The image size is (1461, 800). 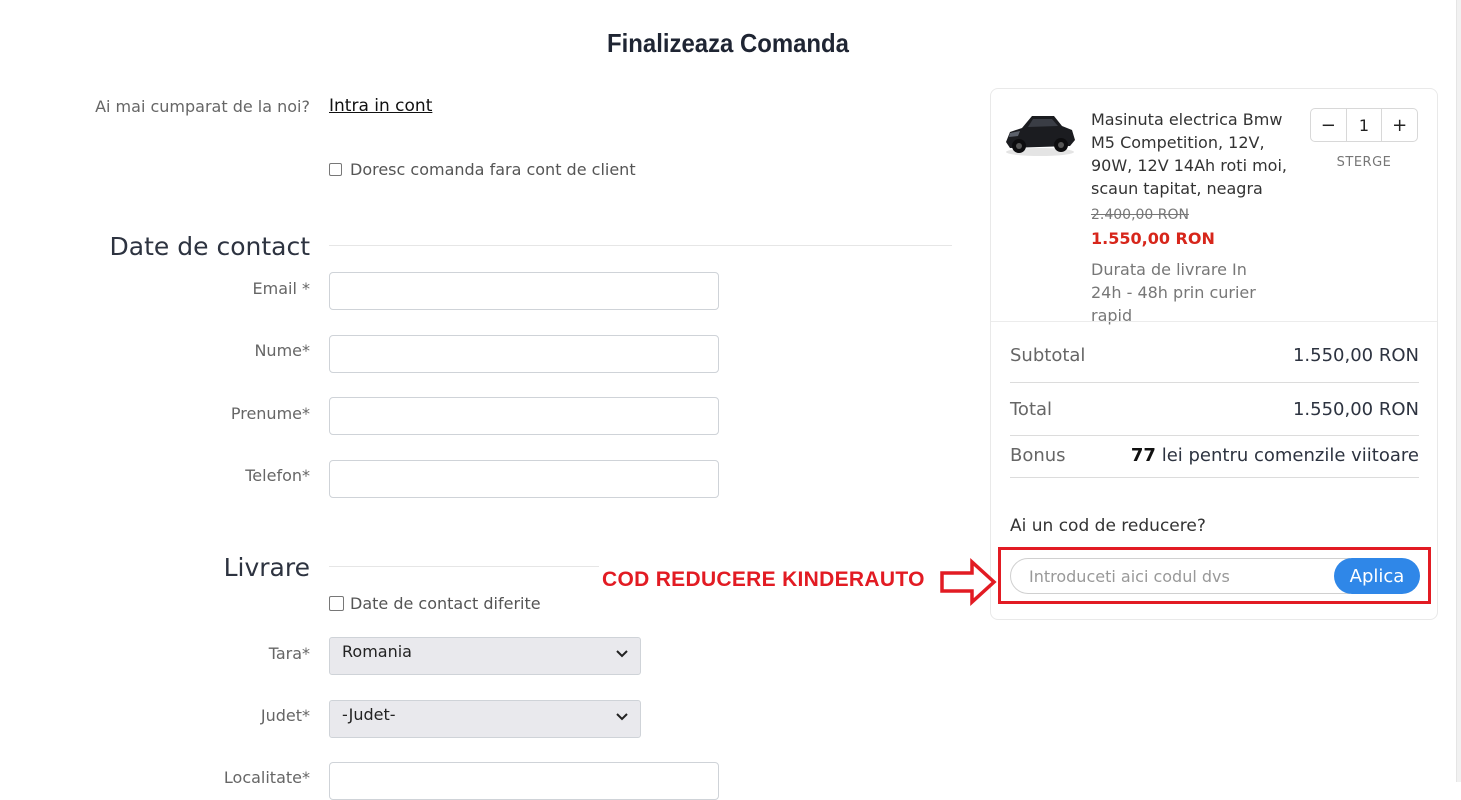 What do you see at coordinates (728, 43) in the screenshot?
I see `page-title: Finalizeaza Comanda` at bounding box center [728, 43].